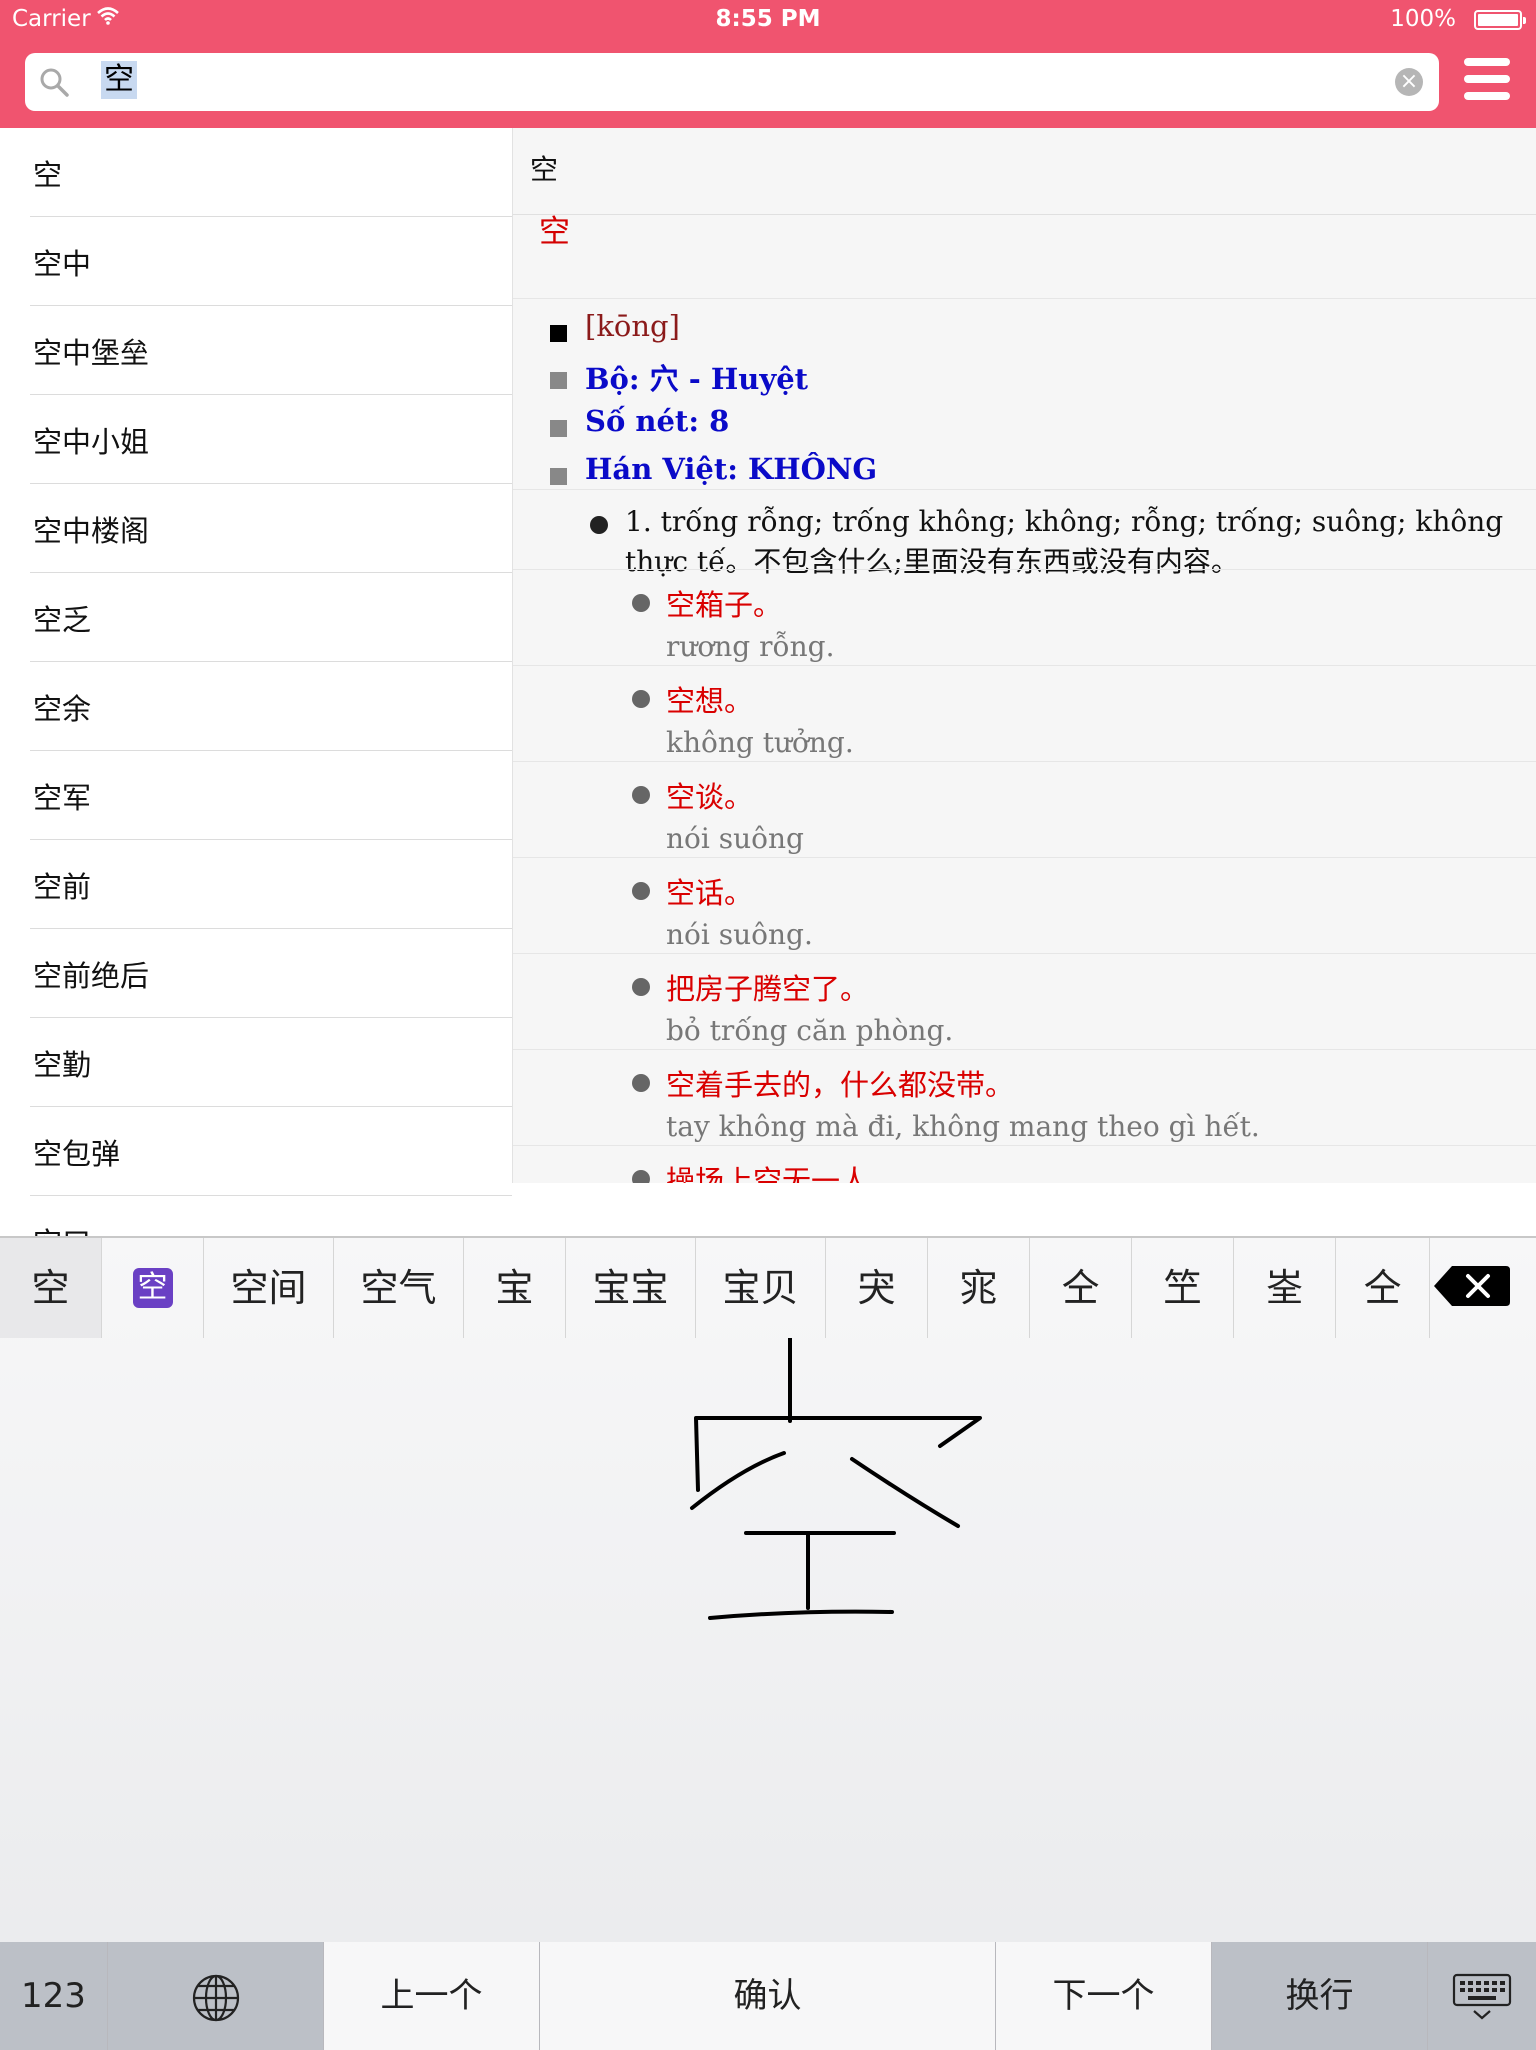 The height and width of the screenshot is (2050, 1536). I want to click on menu-icon, so click(1487, 81).